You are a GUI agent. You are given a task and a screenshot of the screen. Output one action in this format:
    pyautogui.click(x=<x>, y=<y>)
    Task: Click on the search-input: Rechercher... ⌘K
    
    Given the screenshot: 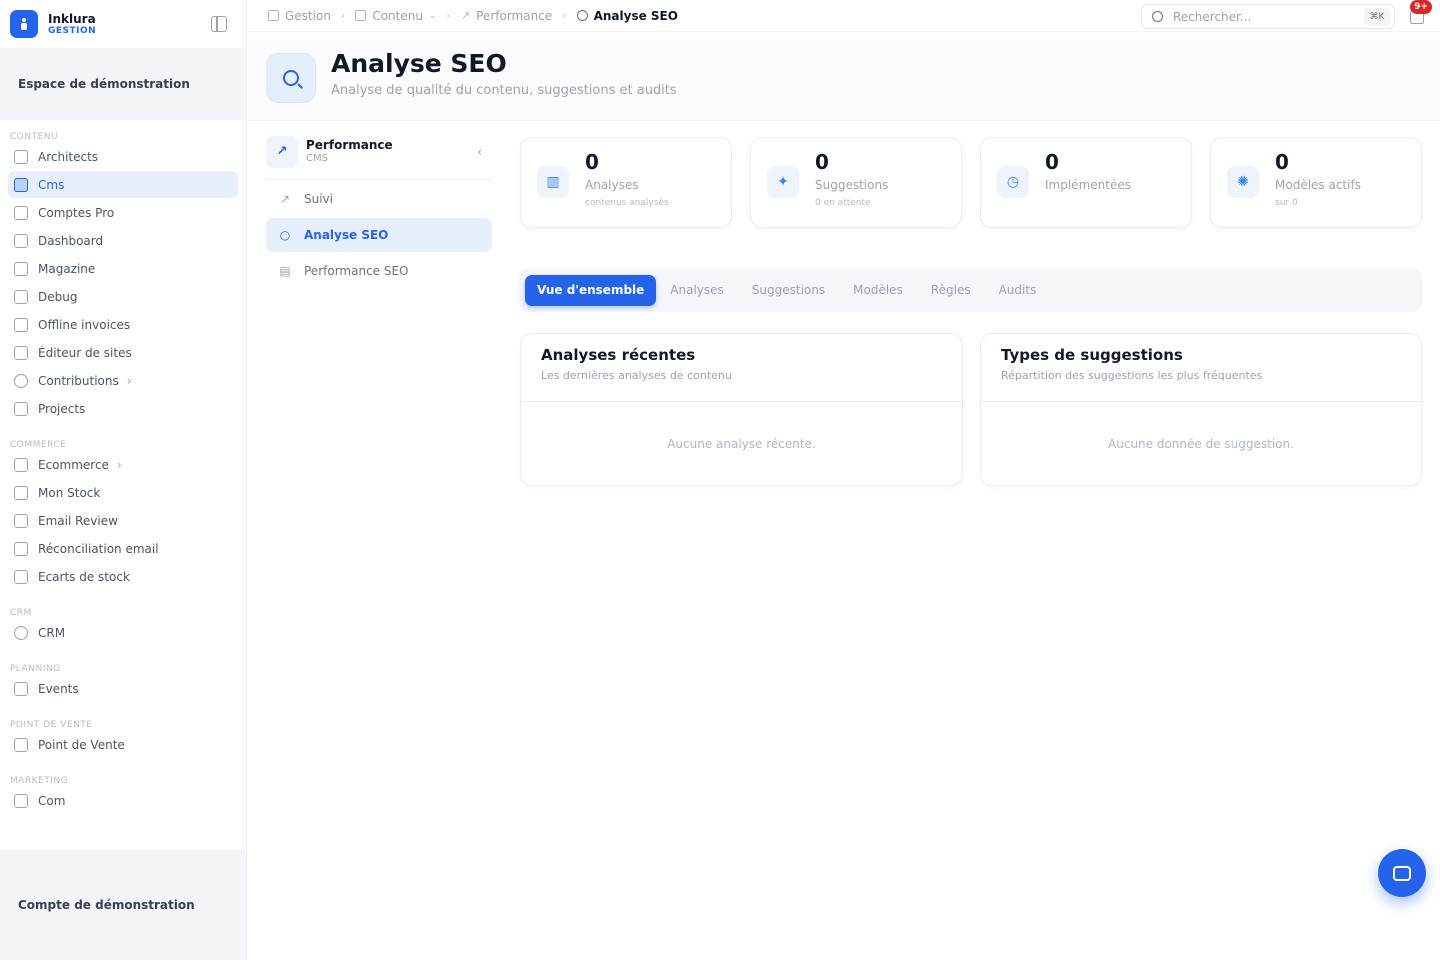 What is the action you would take?
    pyautogui.click(x=1268, y=16)
    